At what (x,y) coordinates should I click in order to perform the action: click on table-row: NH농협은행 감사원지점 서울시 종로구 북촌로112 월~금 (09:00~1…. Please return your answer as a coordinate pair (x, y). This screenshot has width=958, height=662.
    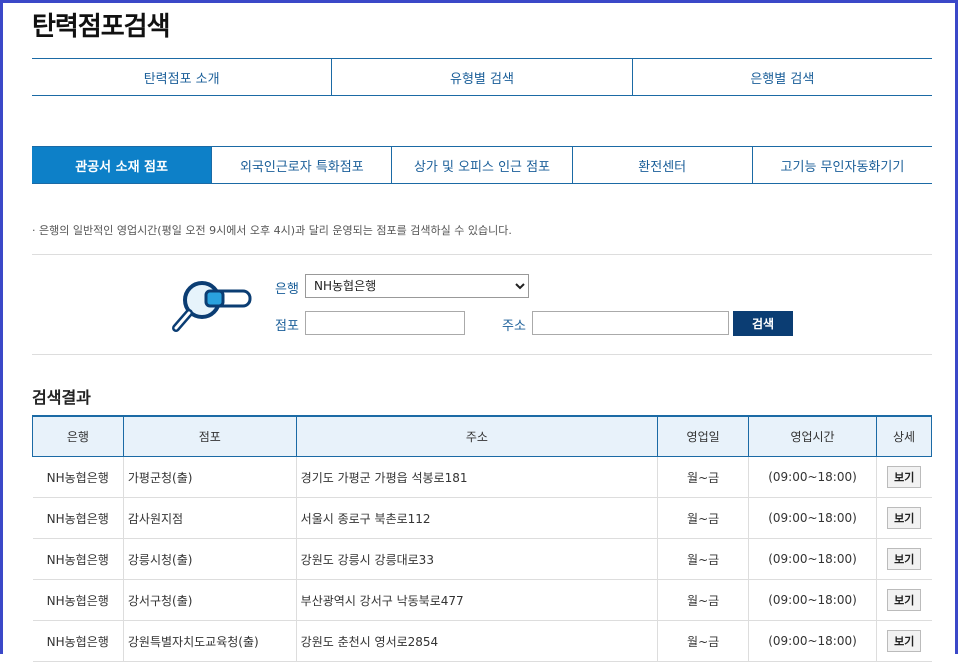
    Looking at the image, I should click on (482, 518).